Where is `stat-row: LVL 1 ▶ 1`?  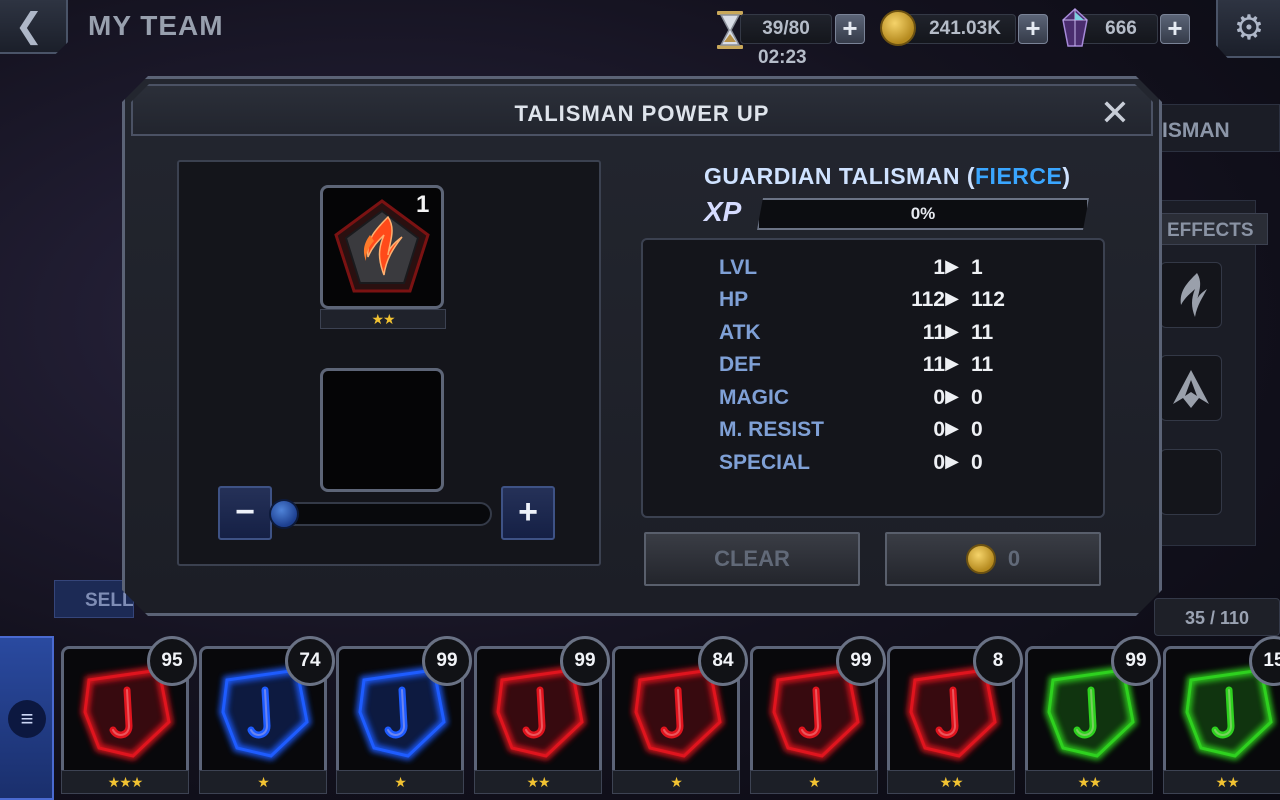 stat-row: LVL 1 ▶ 1 is located at coordinates (879, 268).